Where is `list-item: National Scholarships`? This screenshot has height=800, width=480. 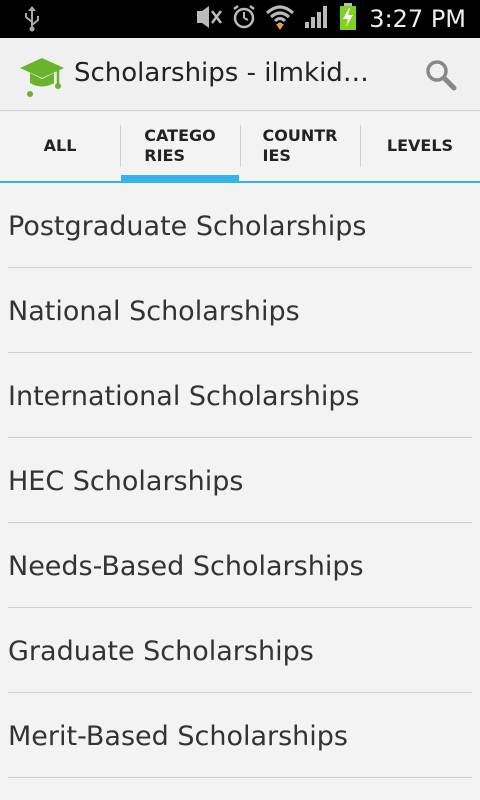
list-item: National Scholarships is located at coordinates (240, 310).